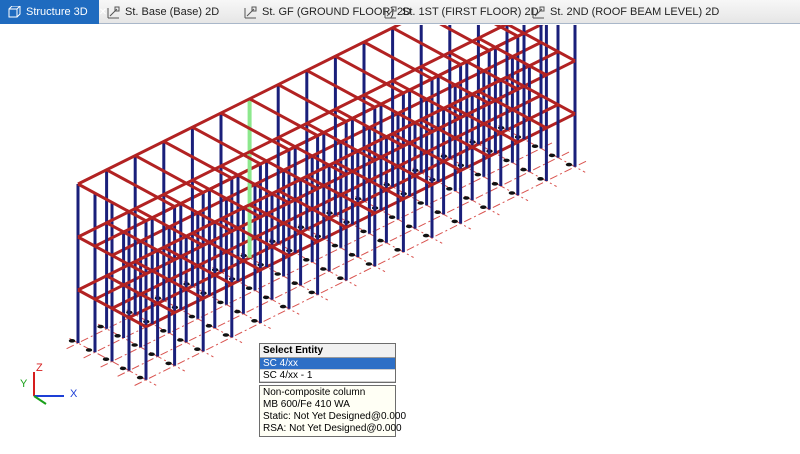  I want to click on tab-label: St. 2ND (ROOF BEAM LEVEL) 2D, so click(635, 12).